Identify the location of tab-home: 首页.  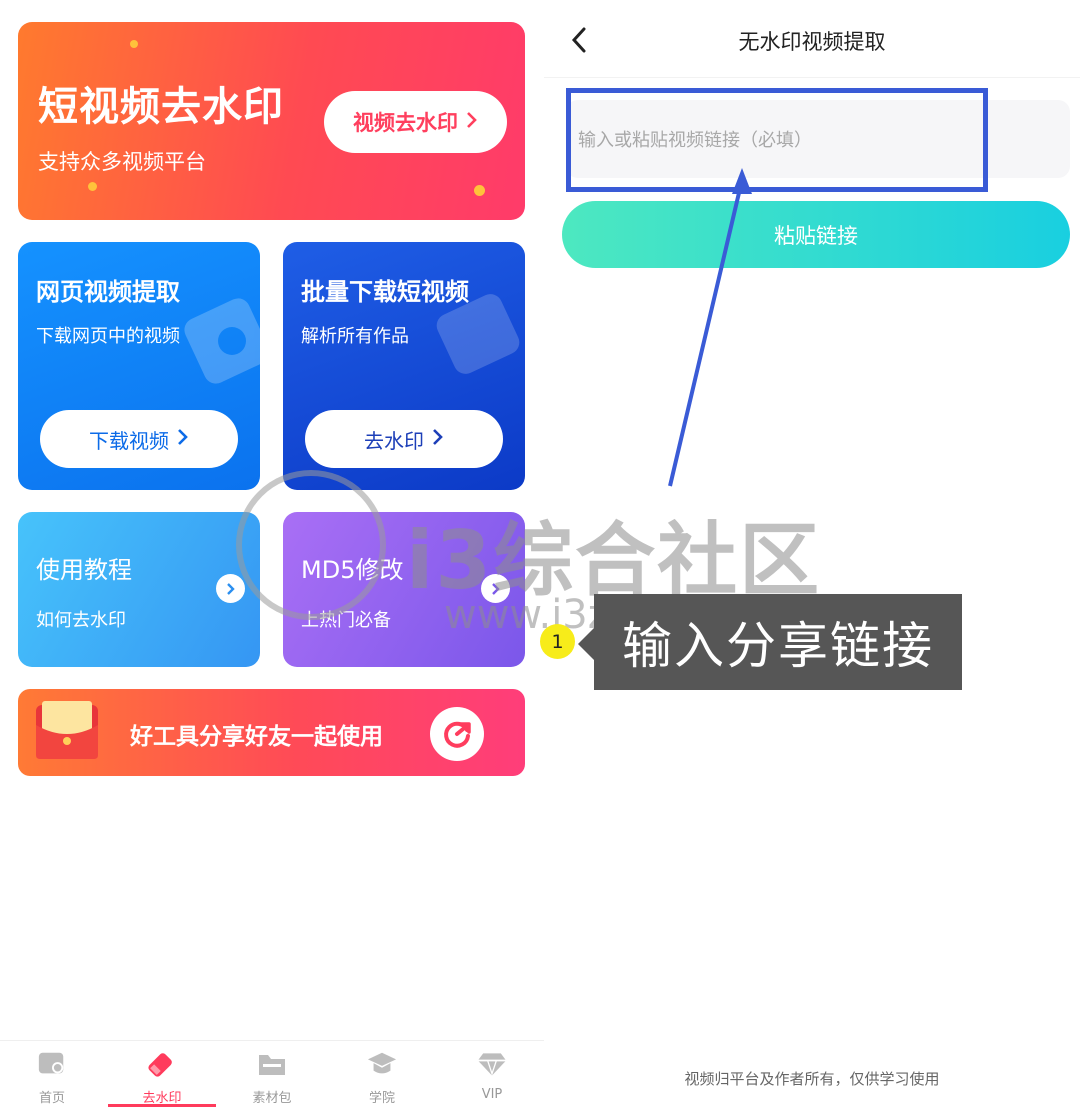
(52, 1079).